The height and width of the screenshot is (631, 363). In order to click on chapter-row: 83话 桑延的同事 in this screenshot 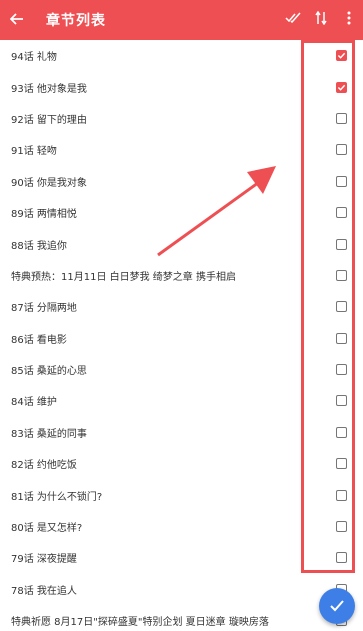, I will do `click(181, 432)`.